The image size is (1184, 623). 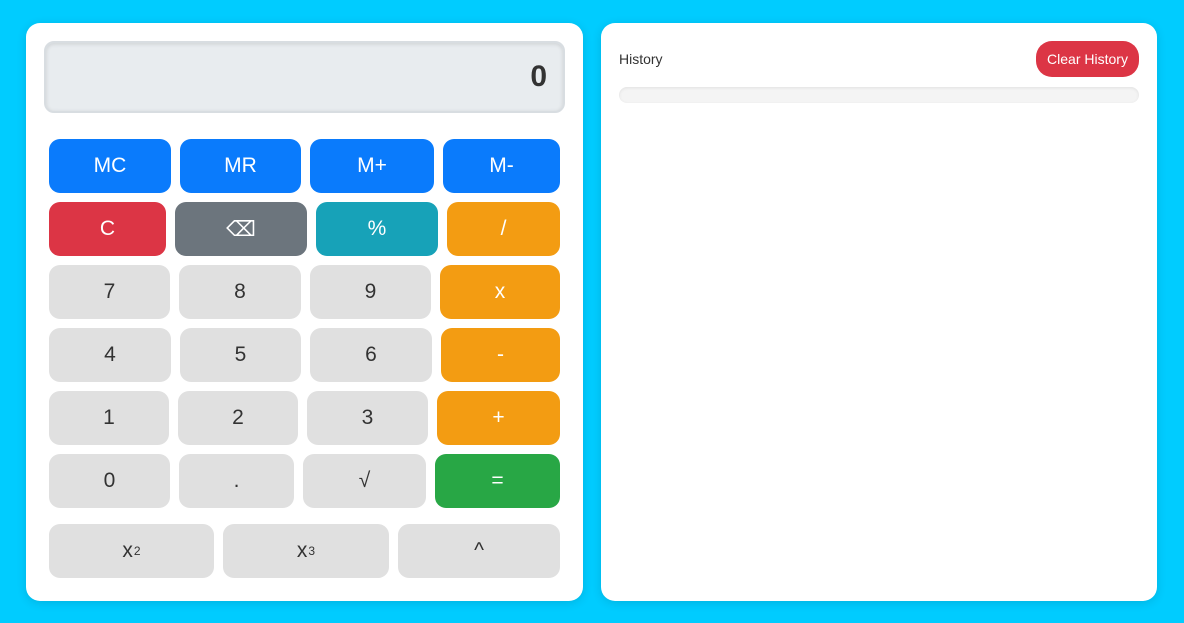 I want to click on clear-button: C, so click(x=107, y=229).